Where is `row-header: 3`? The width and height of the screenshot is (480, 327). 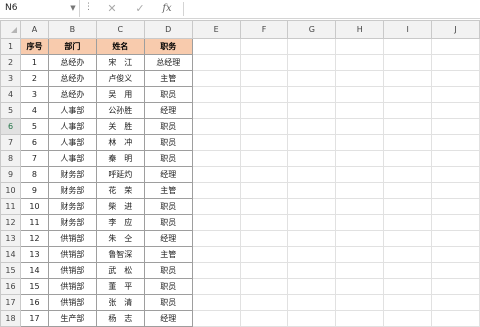 row-header: 3 is located at coordinates (10, 78).